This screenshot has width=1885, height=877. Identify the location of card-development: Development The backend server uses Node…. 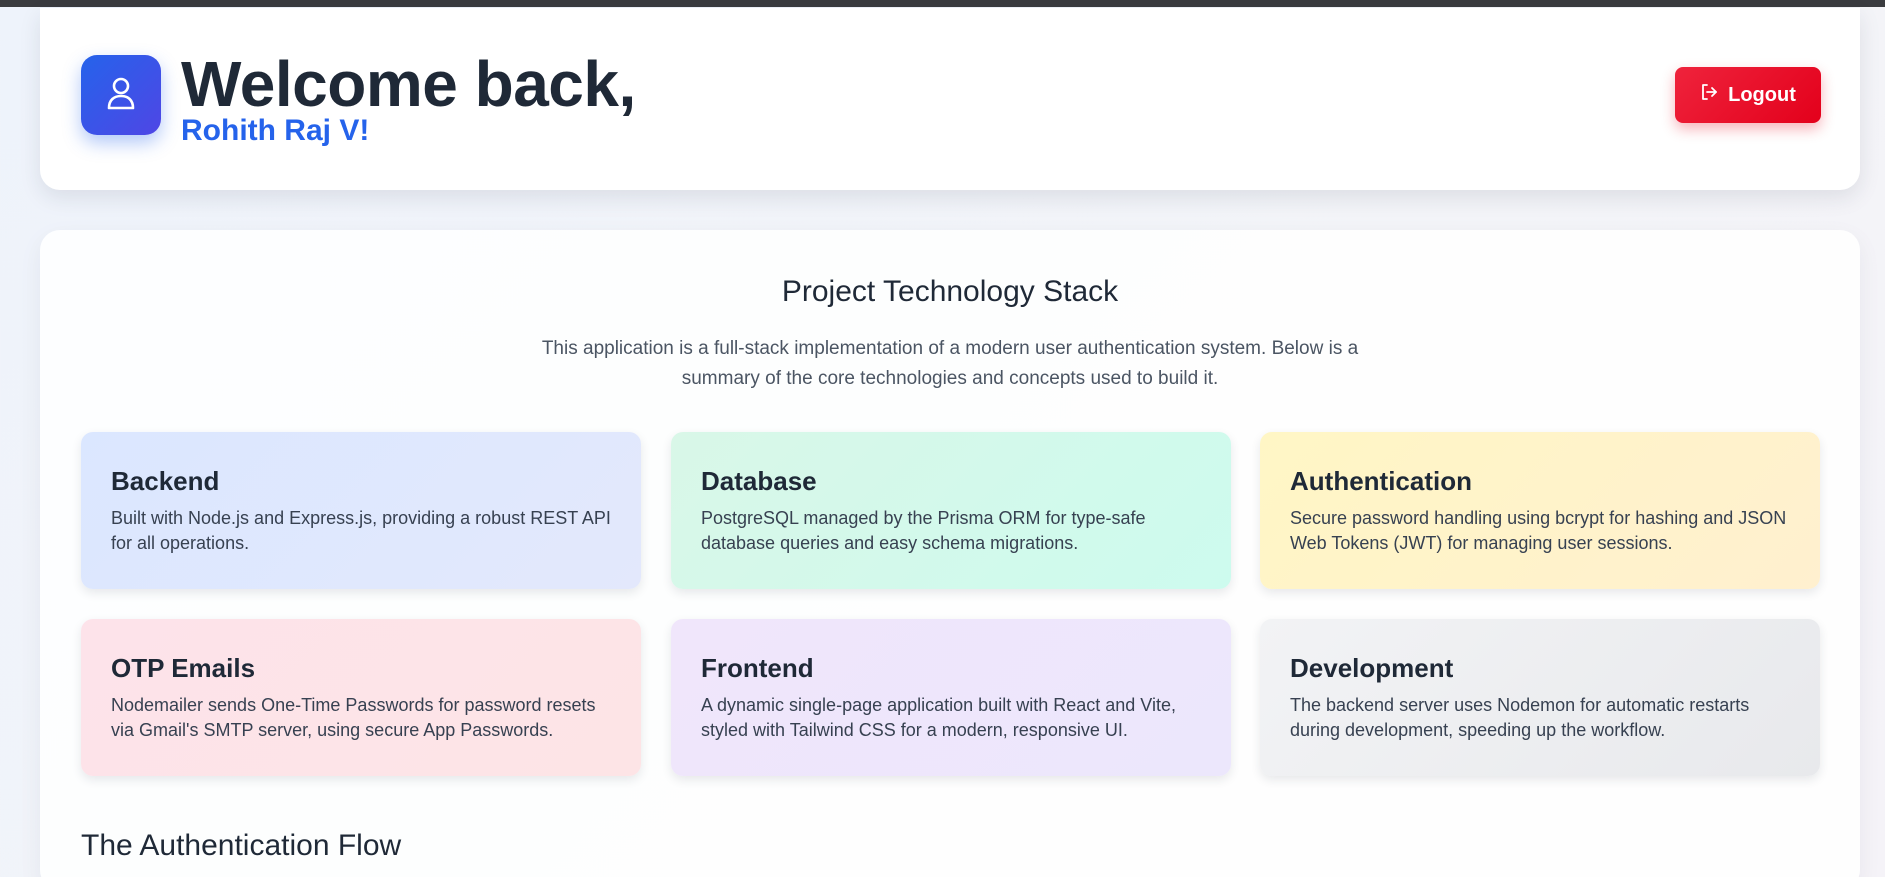
(1540, 697).